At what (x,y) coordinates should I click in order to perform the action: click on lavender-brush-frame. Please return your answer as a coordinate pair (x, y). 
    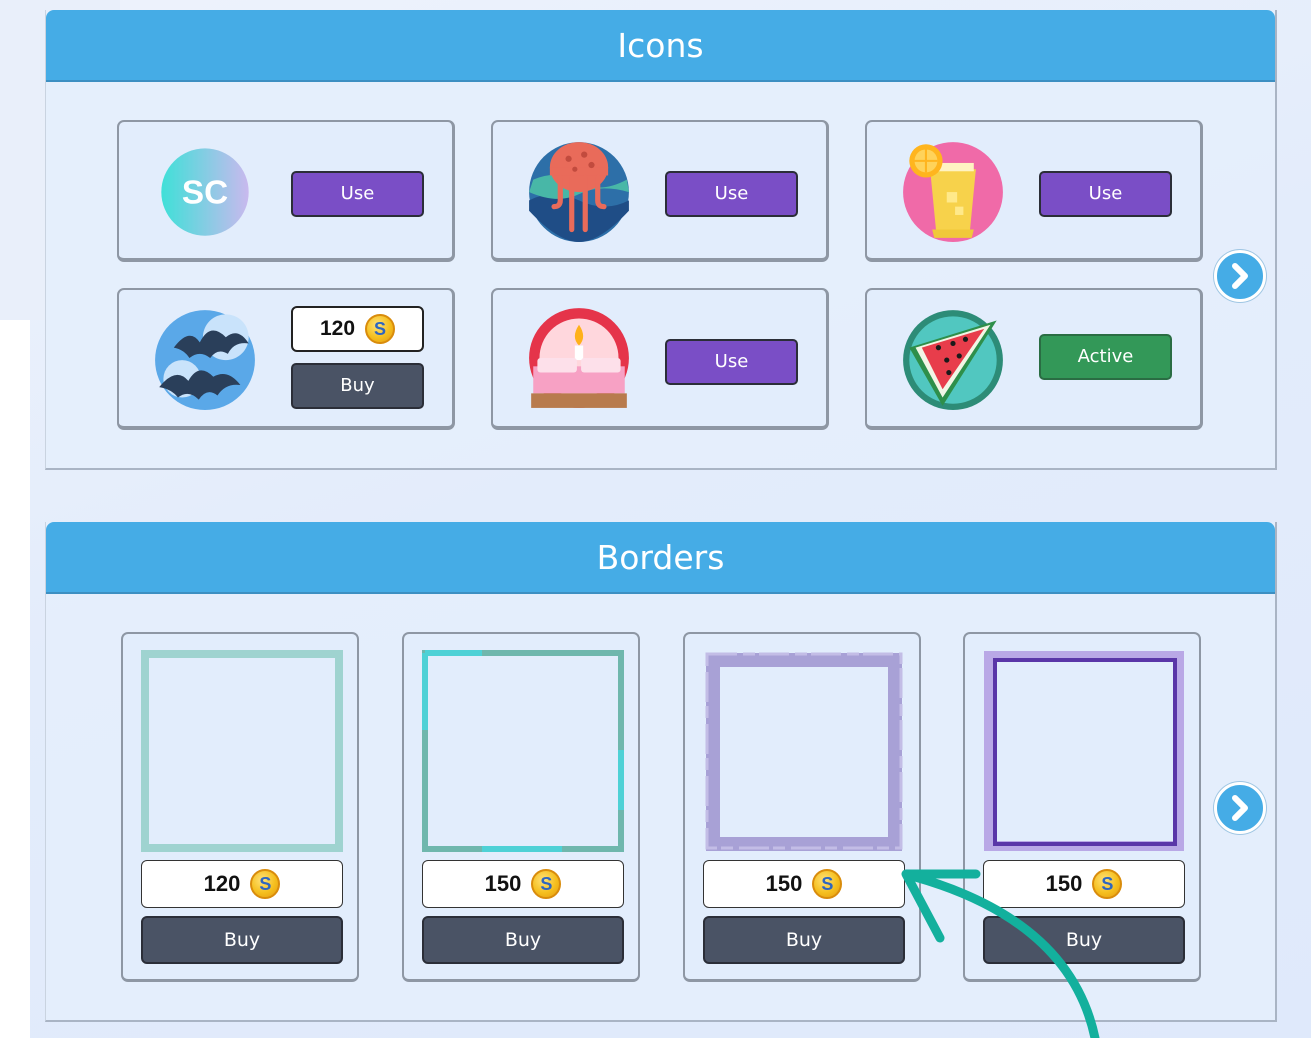
    Looking at the image, I should click on (804, 751).